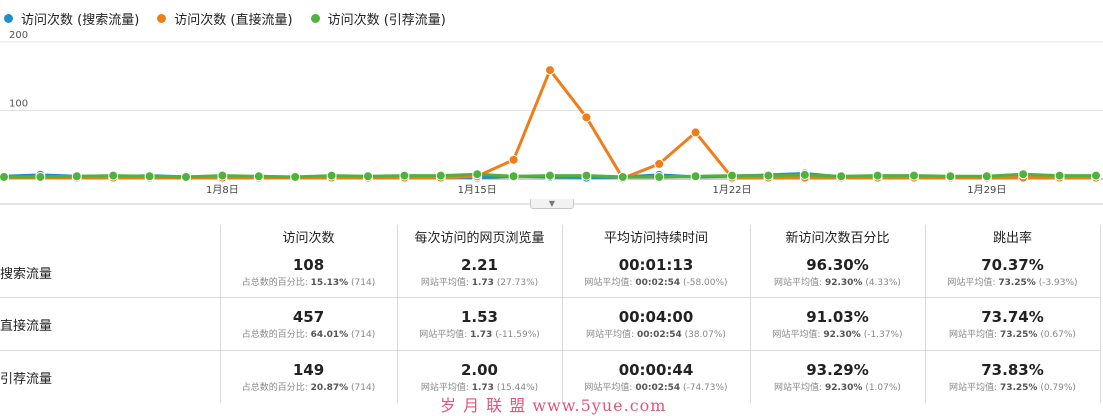 Image resolution: width=1103 pixels, height=416 pixels. I want to click on metric-subtext: 网站平均值: 92.30% (-1.37%), so click(837, 335).